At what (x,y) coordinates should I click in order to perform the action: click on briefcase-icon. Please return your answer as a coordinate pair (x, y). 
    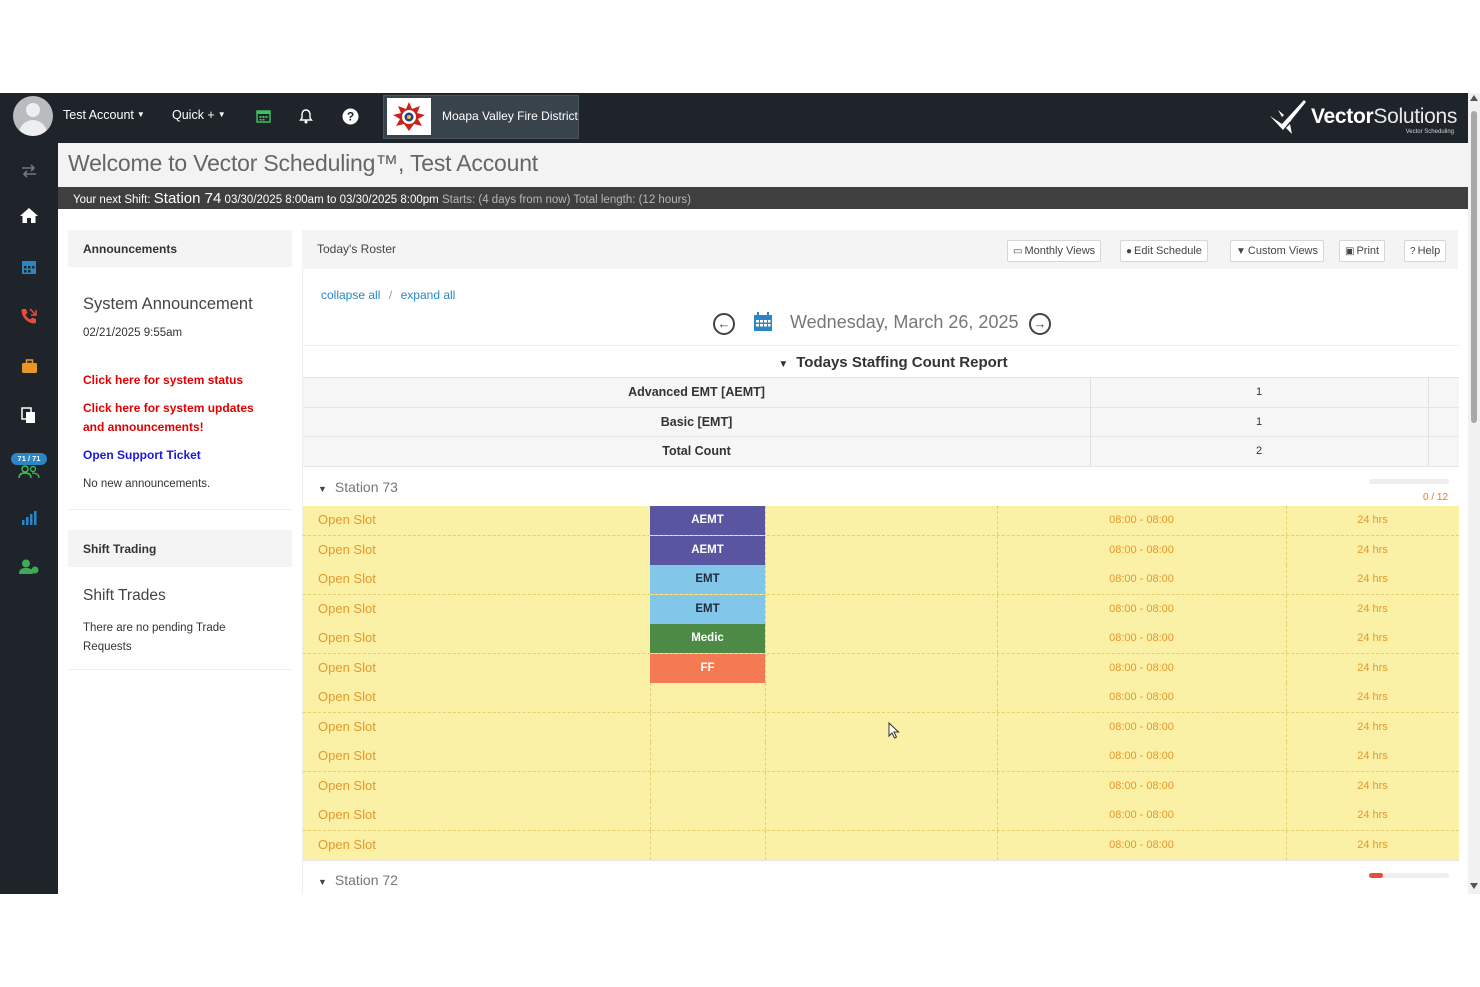
    Looking at the image, I should click on (29, 366).